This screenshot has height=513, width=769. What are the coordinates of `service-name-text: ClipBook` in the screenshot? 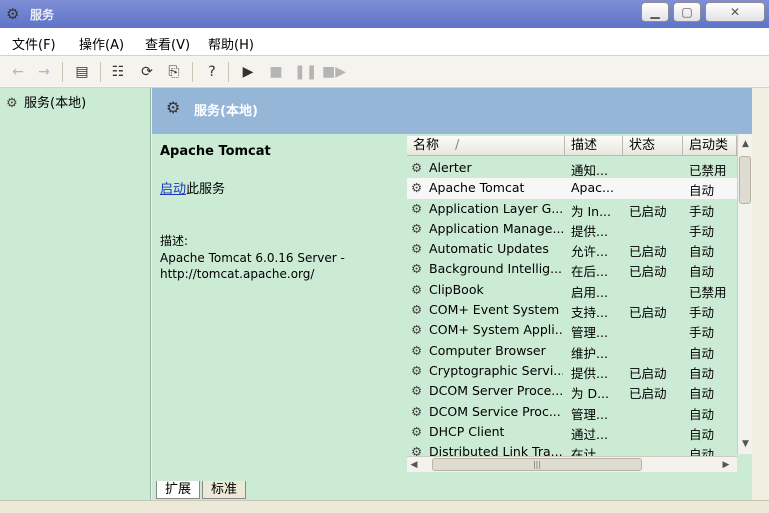 It's located at (456, 289).